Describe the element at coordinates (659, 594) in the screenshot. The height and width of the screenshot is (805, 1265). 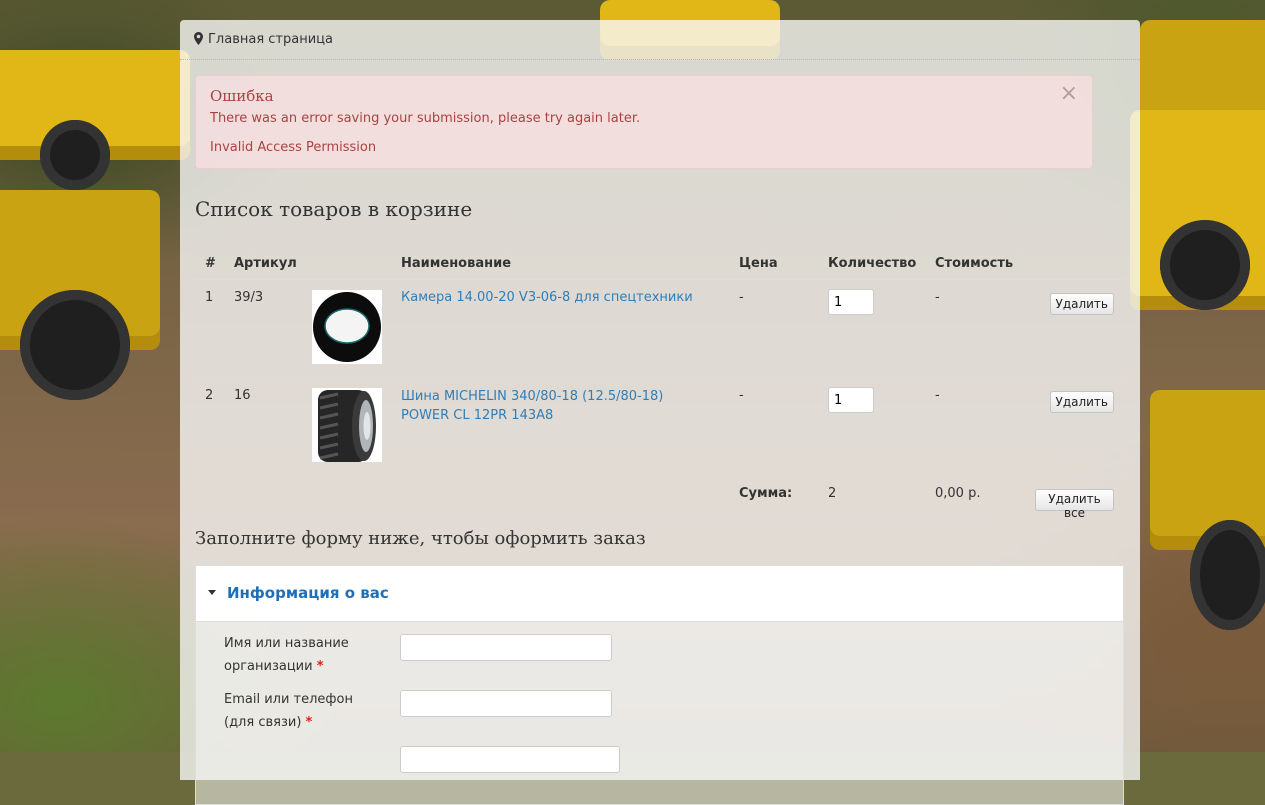
I see `about-you-panel-header: Информация о вас` at that location.